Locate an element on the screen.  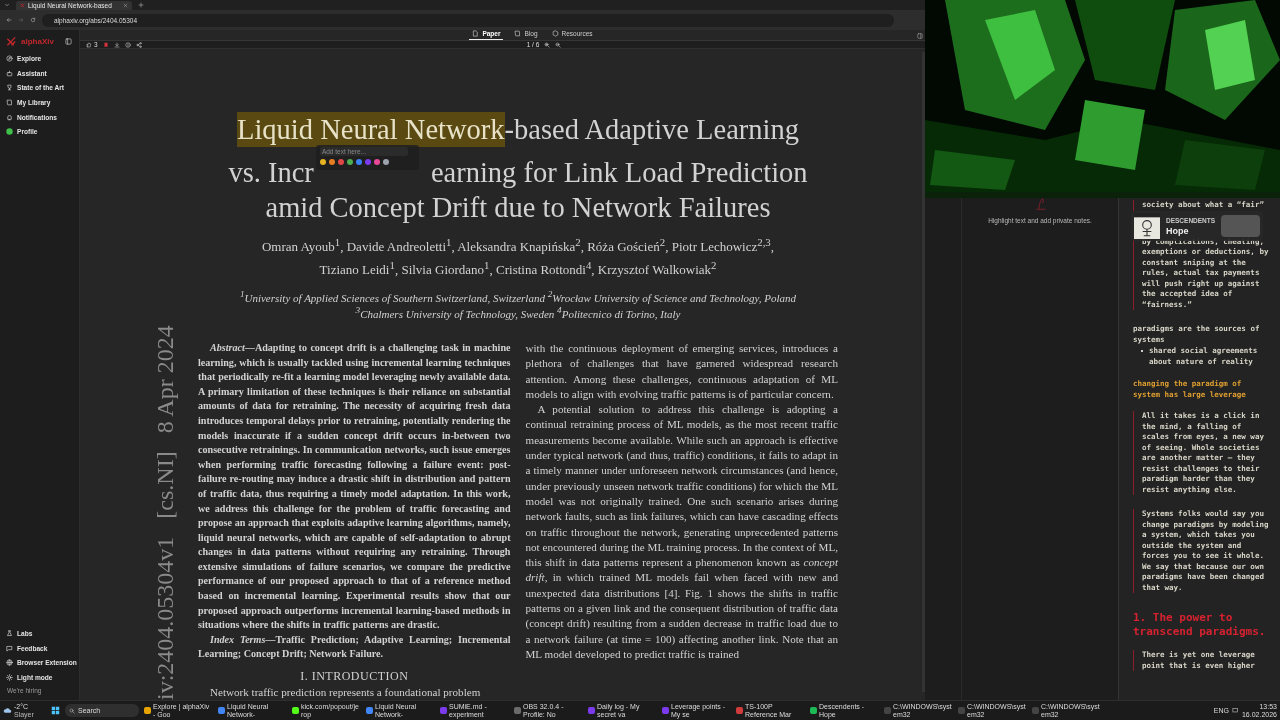
arxiv-id-label: iv:2404.05304v1 [cs.NI] 8 Apr 2024 is located at coordinates (165, 512).